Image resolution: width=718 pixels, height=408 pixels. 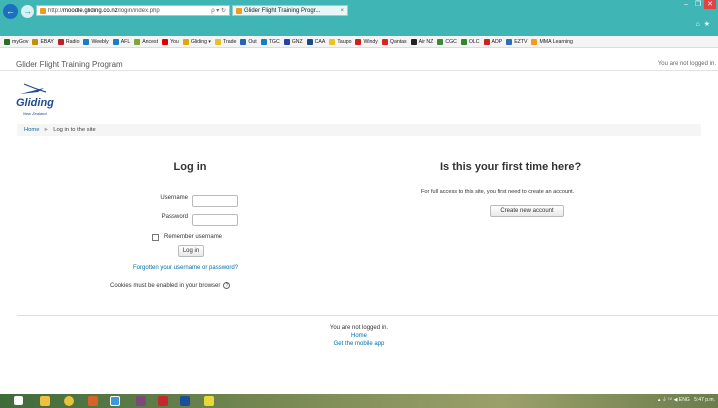 What do you see at coordinates (93, 401) in the screenshot?
I see `store-icon` at bounding box center [93, 401].